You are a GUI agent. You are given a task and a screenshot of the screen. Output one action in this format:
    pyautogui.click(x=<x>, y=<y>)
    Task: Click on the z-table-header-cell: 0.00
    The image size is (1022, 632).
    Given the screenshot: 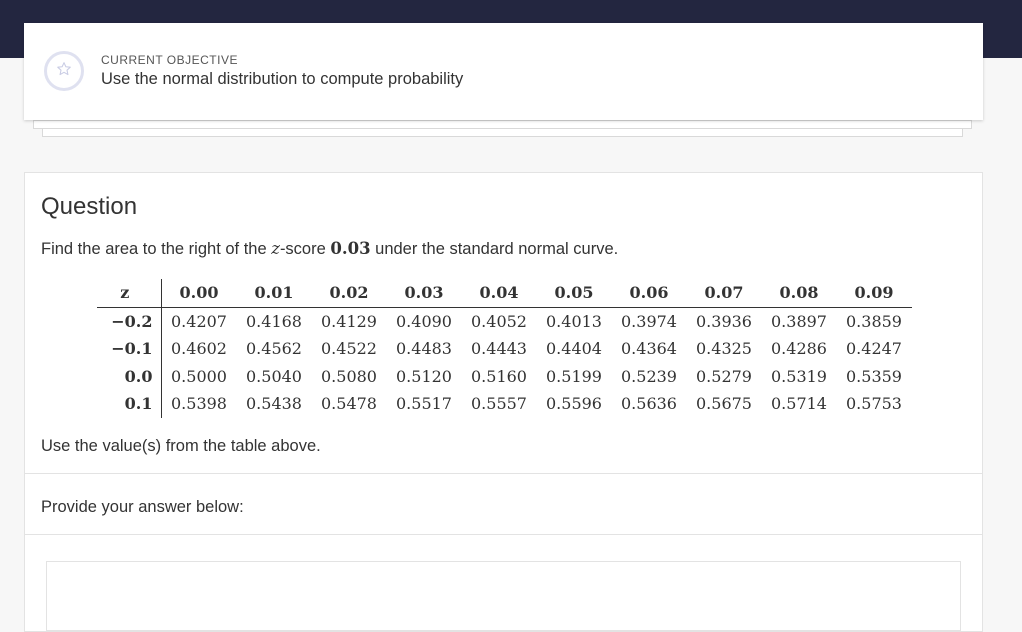 What is the action you would take?
    pyautogui.click(x=199, y=293)
    